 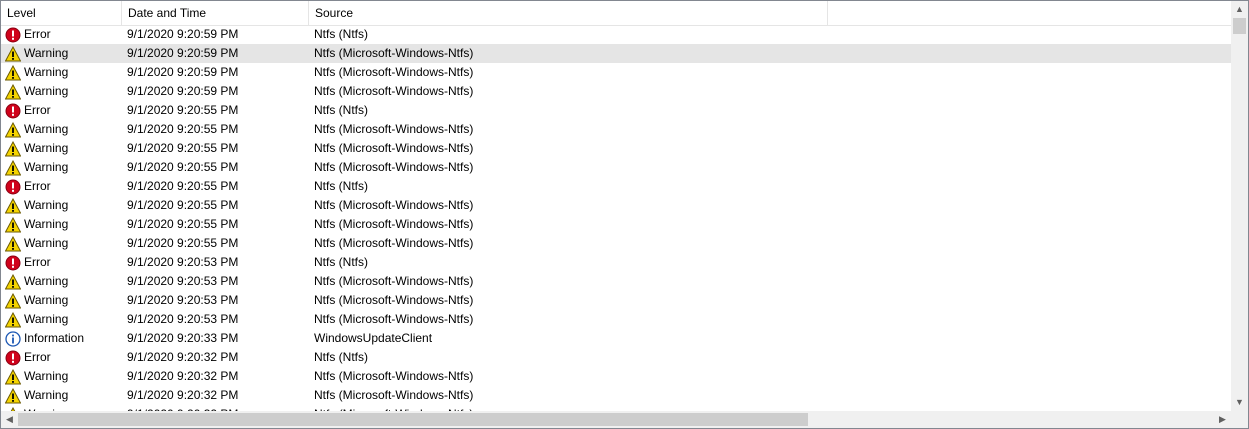 What do you see at coordinates (568, 13) in the screenshot?
I see `column-header-source: Source` at bounding box center [568, 13].